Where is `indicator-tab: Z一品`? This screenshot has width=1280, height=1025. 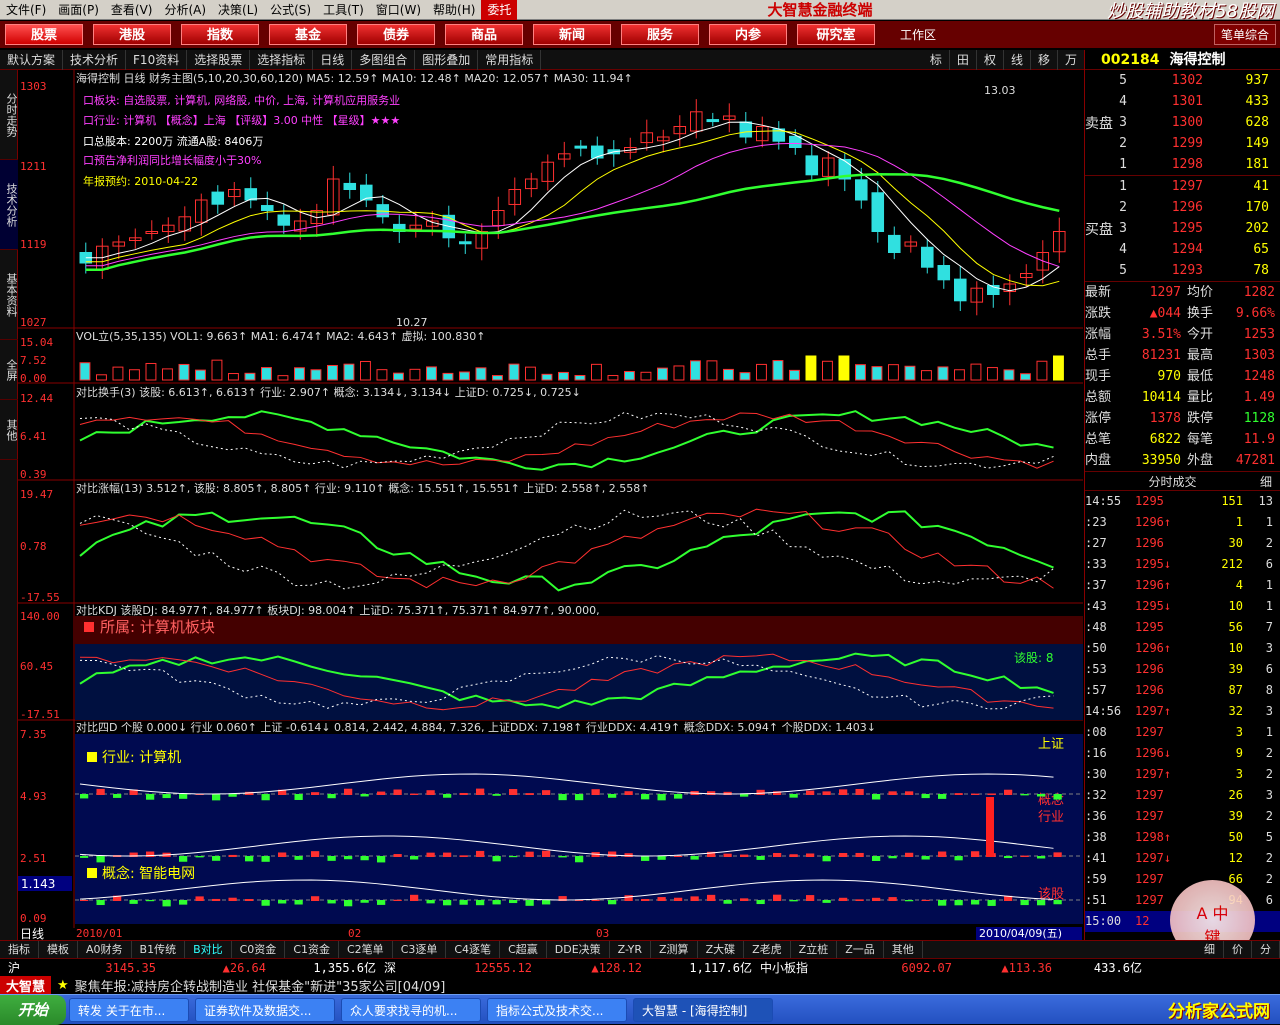
indicator-tab: Z一品 is located at coordinates (860, 949).